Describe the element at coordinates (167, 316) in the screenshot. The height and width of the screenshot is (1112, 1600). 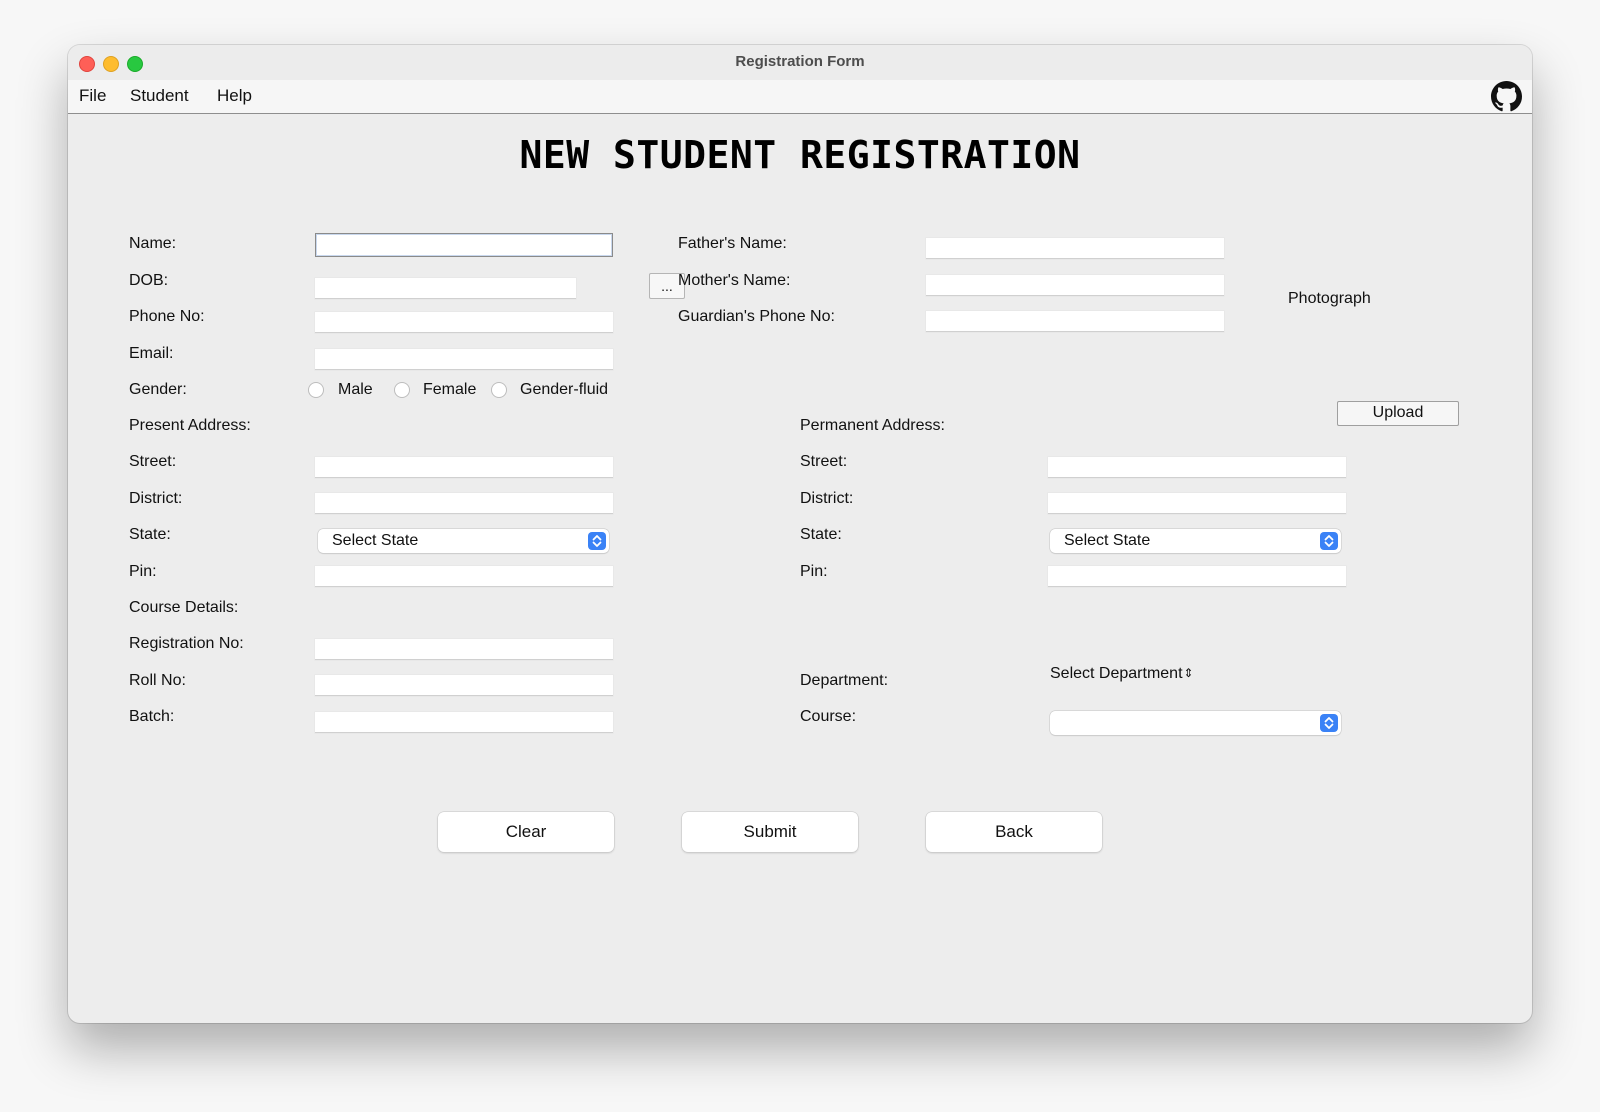
I see `phone-label: Phone No:` at that location.